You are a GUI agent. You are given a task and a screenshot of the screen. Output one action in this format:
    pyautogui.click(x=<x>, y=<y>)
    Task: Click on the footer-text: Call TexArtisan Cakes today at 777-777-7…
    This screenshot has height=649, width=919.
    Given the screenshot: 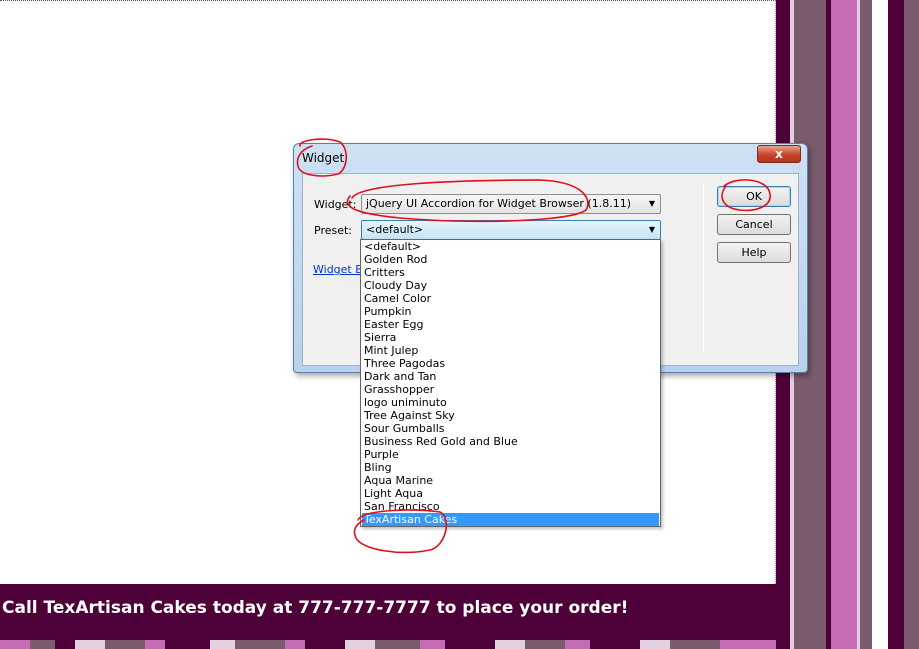 What is the action you would take?
    pyautogui.click(x=315, y=608)
    